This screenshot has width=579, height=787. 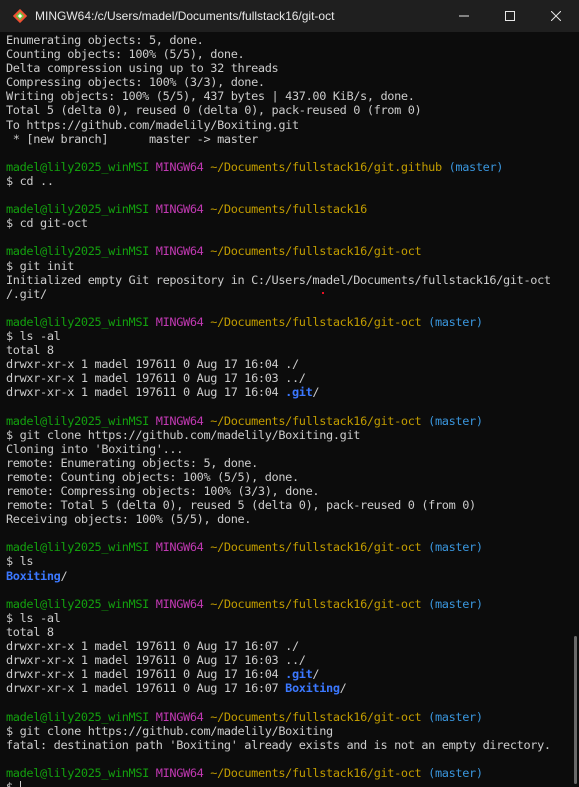 What do you see at coordinates (289, 181) in the screenshot?
I see `output-line: $ cd ..` at bounding box center [289, 181].